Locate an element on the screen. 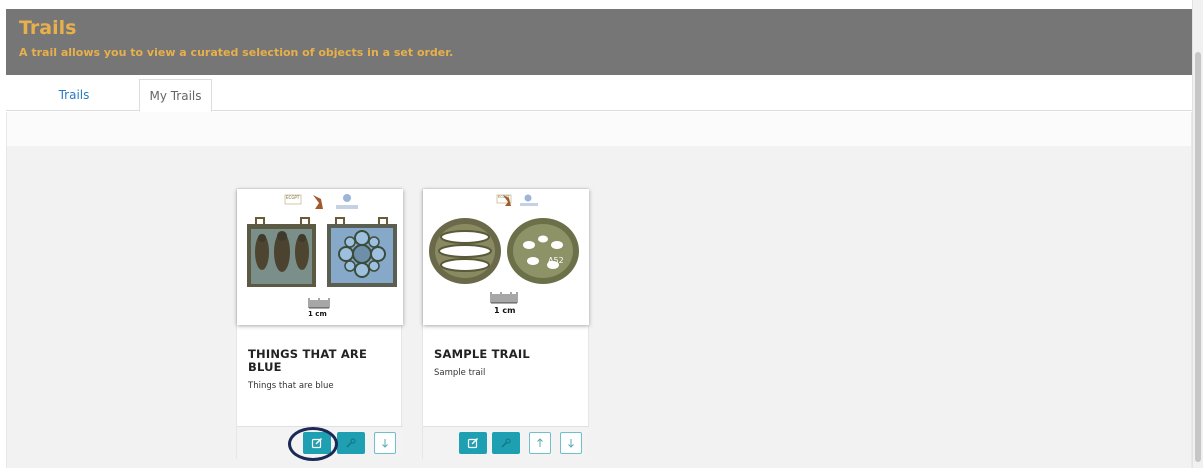 This screenshot has height=468, width=1203. trail-card: A52 1 cm ECGPT SAMPLE TRAIL Sample trail is located at coordinates (505, 323).